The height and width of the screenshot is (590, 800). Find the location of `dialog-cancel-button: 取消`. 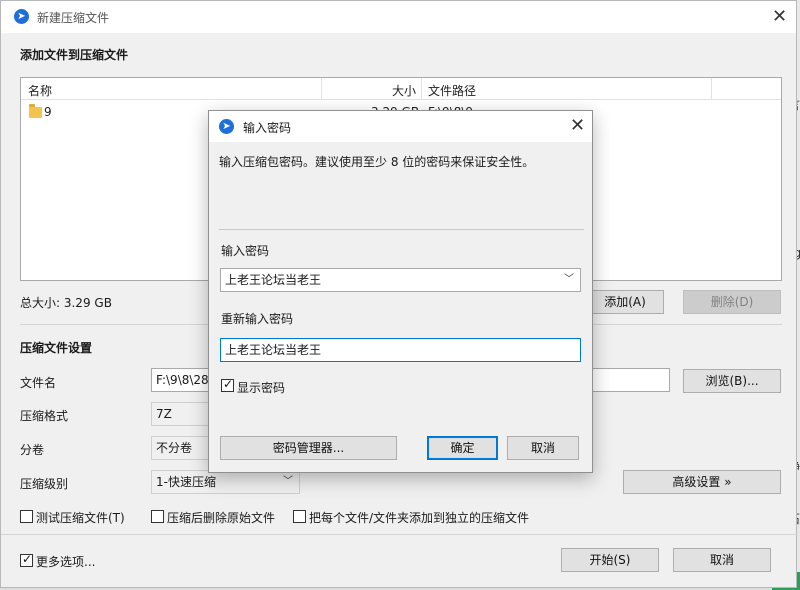

dialog-cancel-button: 取消 is located at coordinates (543, 448).